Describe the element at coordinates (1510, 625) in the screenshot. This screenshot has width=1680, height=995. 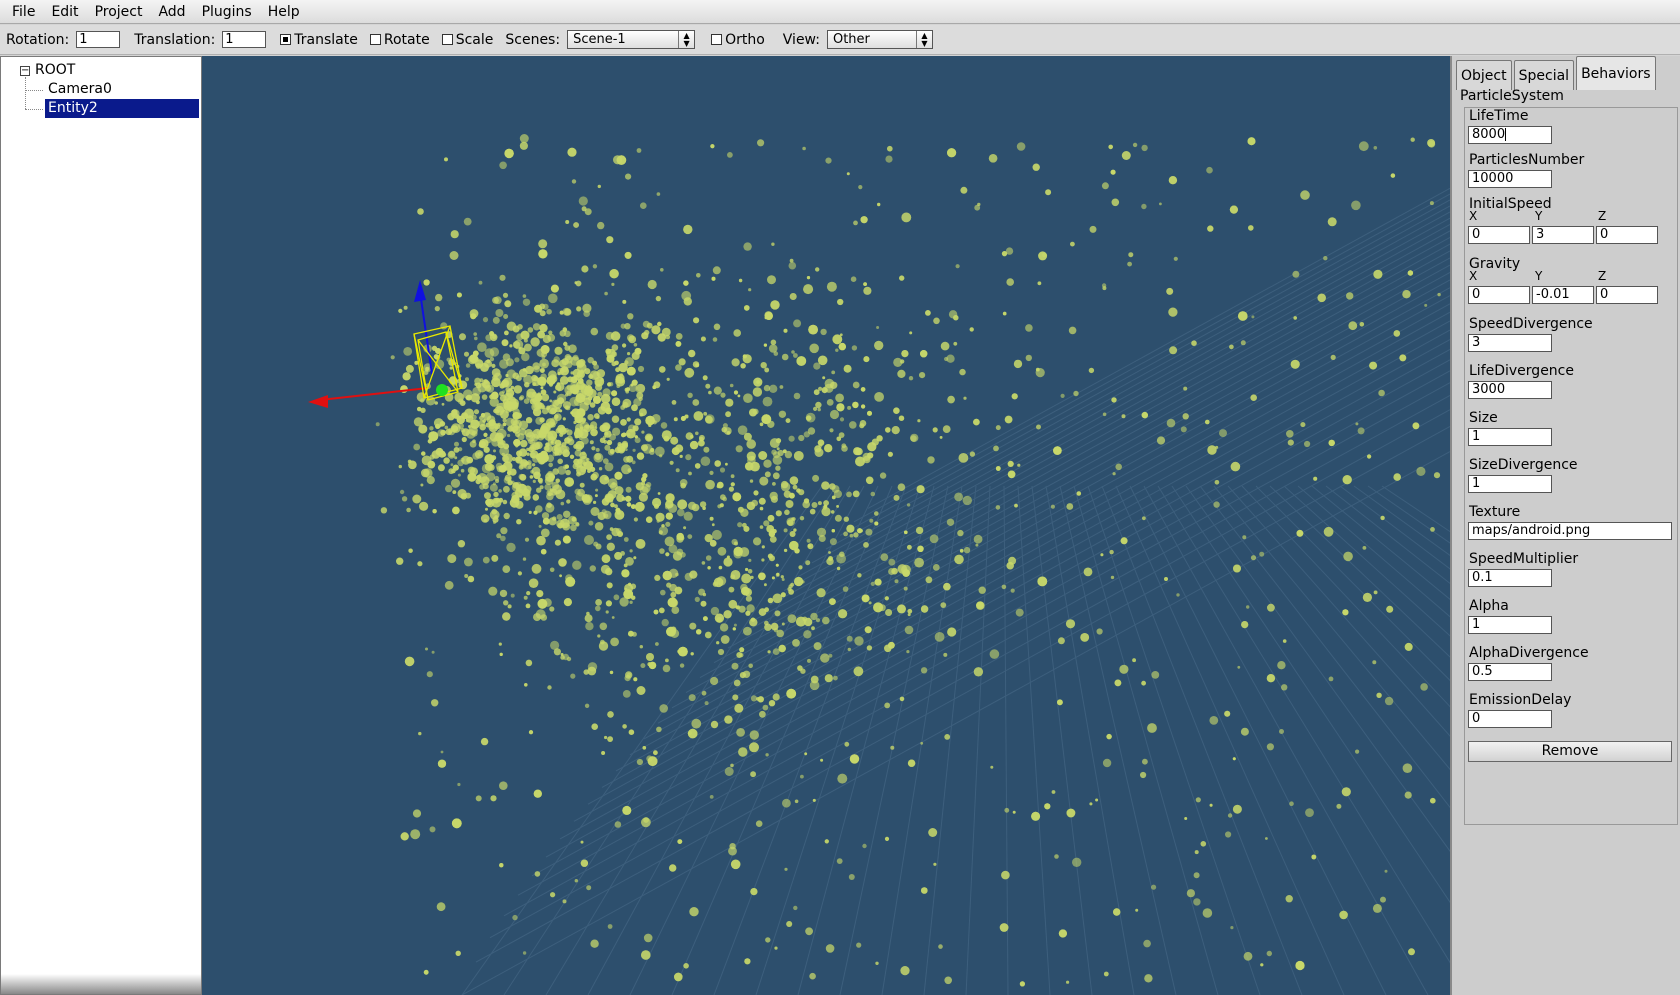
I see `alpha-input: 1` at that location.